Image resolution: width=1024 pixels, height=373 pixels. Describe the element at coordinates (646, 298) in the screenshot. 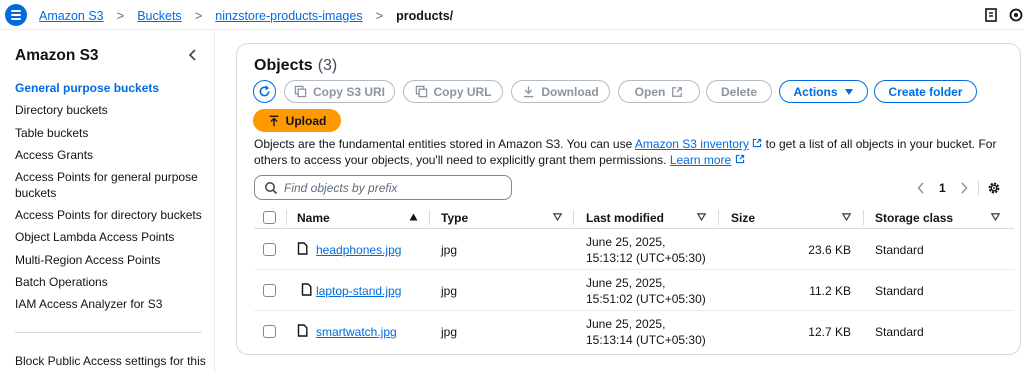

I see `modified-time: 15:51:02 (UTC+05:30)` at that location.